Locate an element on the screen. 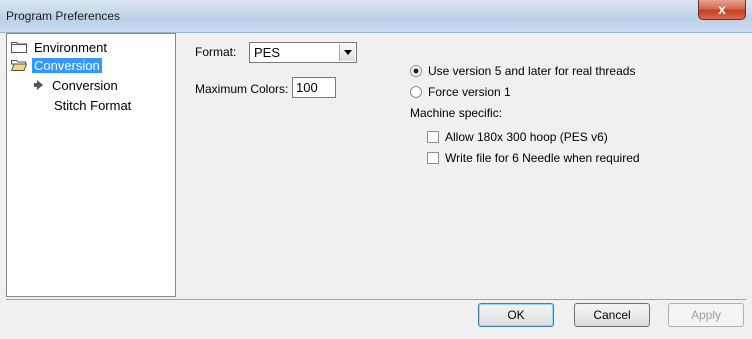  close-button: x is located at coordinates (722, 10).